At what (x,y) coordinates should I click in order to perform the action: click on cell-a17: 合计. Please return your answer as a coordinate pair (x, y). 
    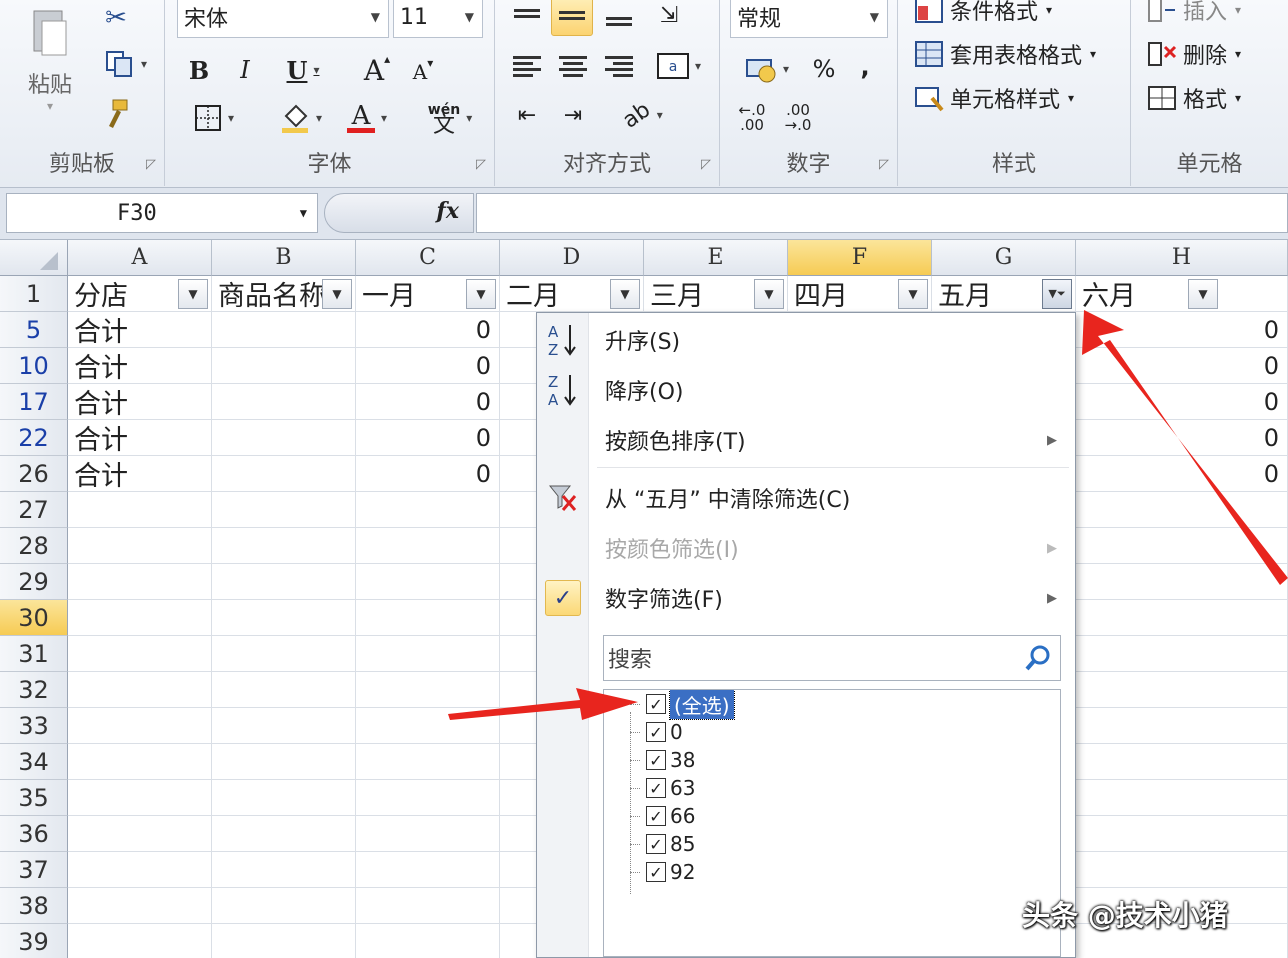
    Looking at the image, I should click on (140, 402).